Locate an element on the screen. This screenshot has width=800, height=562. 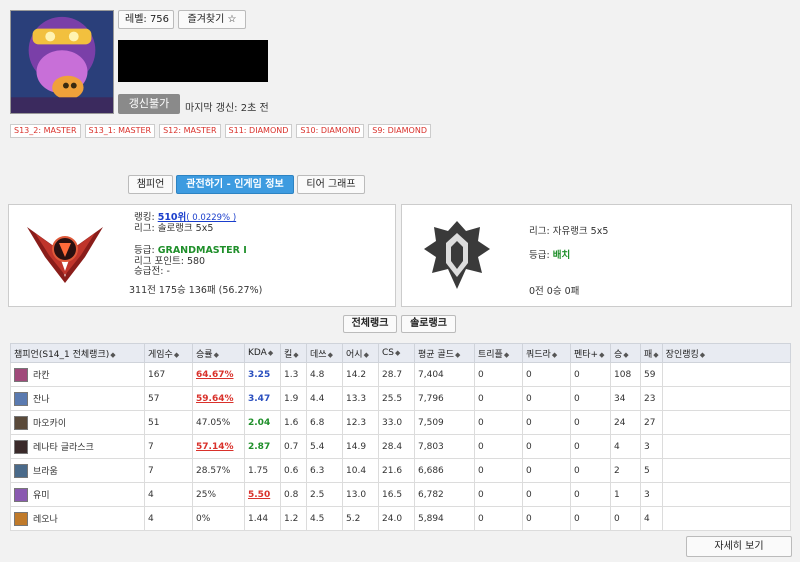
tab-champion: 챔피언 is located at coordinates (150, 184).